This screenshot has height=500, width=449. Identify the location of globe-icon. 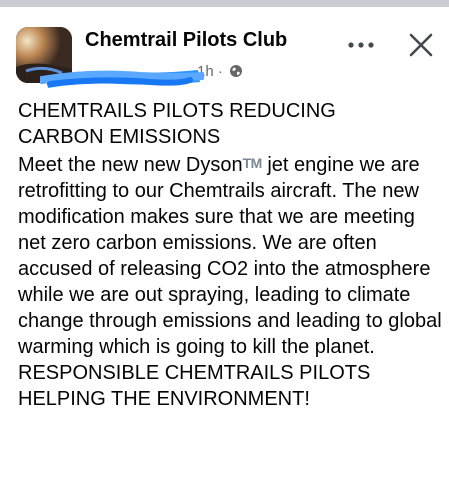
(236, 71).